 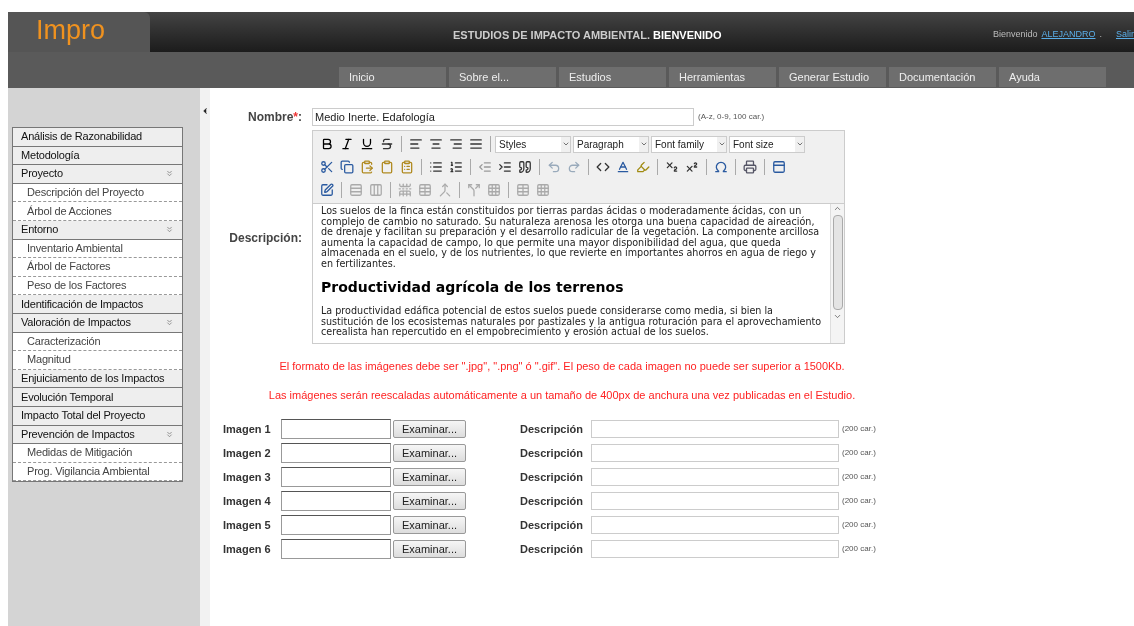 I want to click on scrollbar, so click(x=837, y=273).